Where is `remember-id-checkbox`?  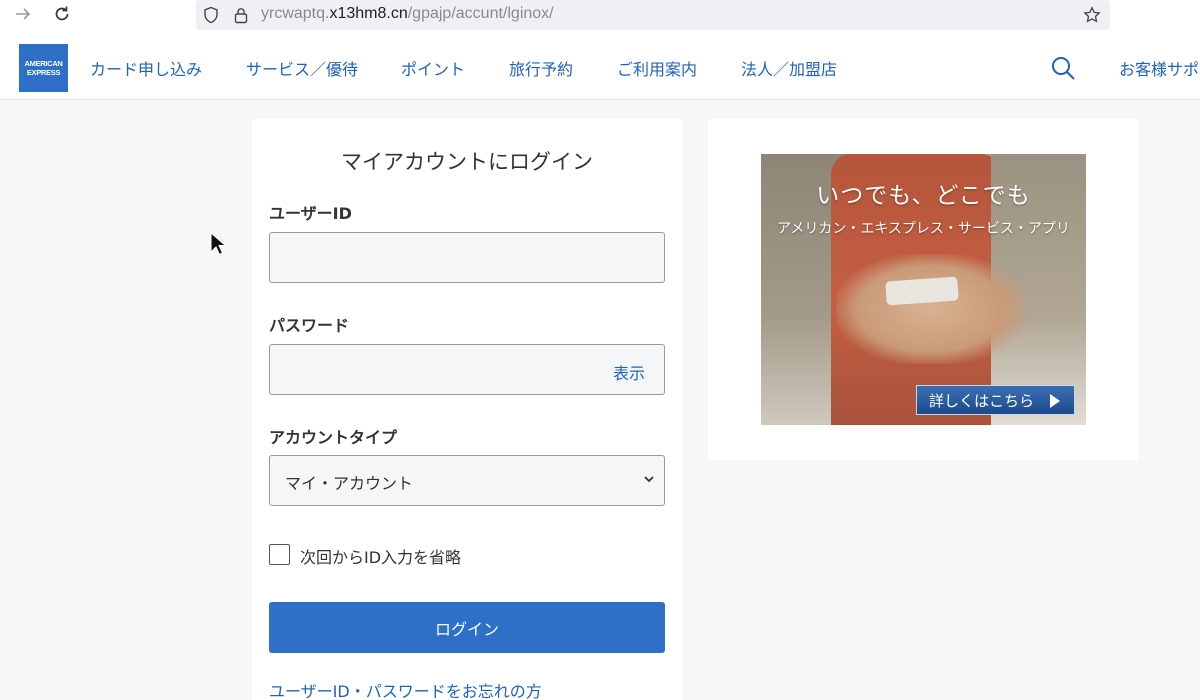
remember-id-checkbox is located at coordinates (279, 554).